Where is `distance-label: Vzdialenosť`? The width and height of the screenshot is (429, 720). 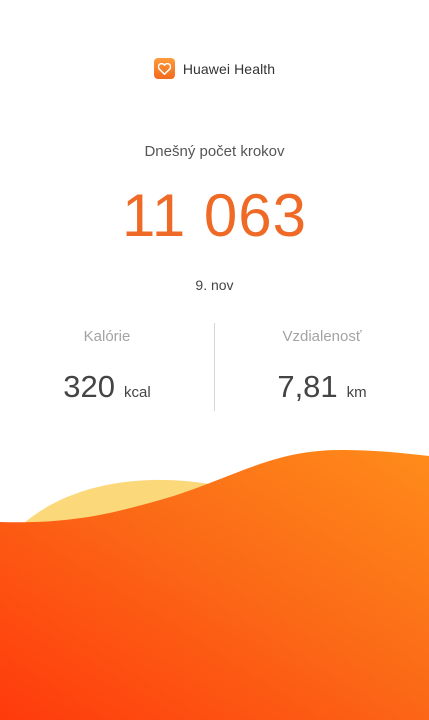
distance-label: Vzdialenosť is located at coordinates (322, 336).